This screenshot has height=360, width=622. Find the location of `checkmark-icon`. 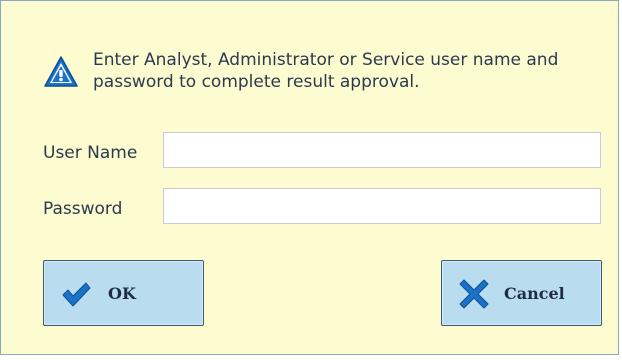

checkmark-icon is located at coordinates (76, 294).